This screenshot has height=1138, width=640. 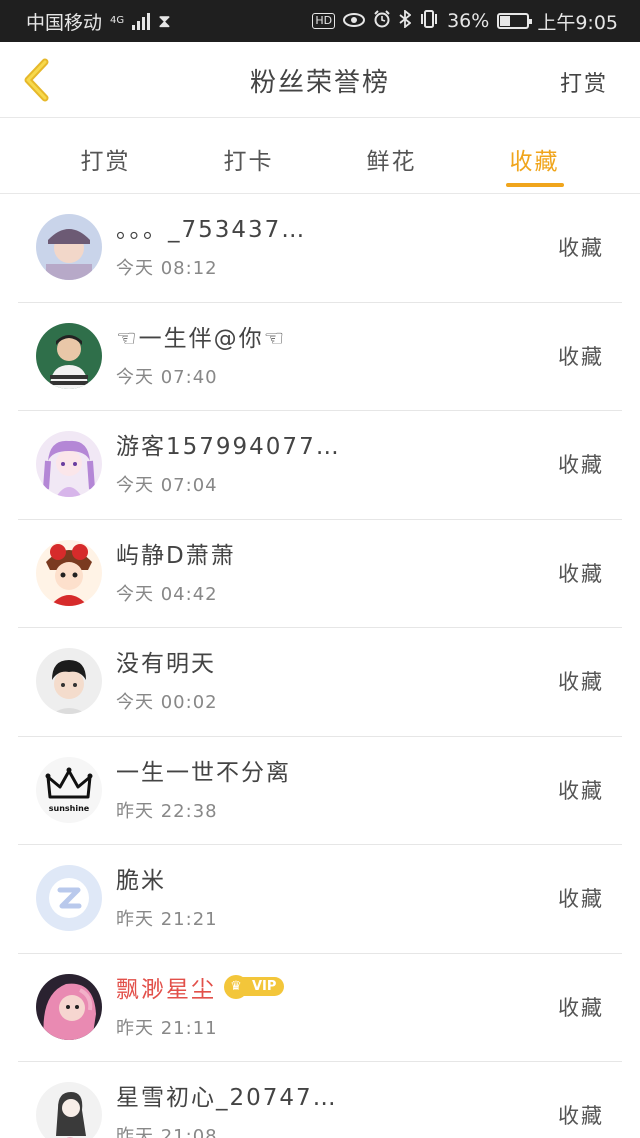 I want to click on user-name: 屿静D萧萧, so click(x=176, y=555).